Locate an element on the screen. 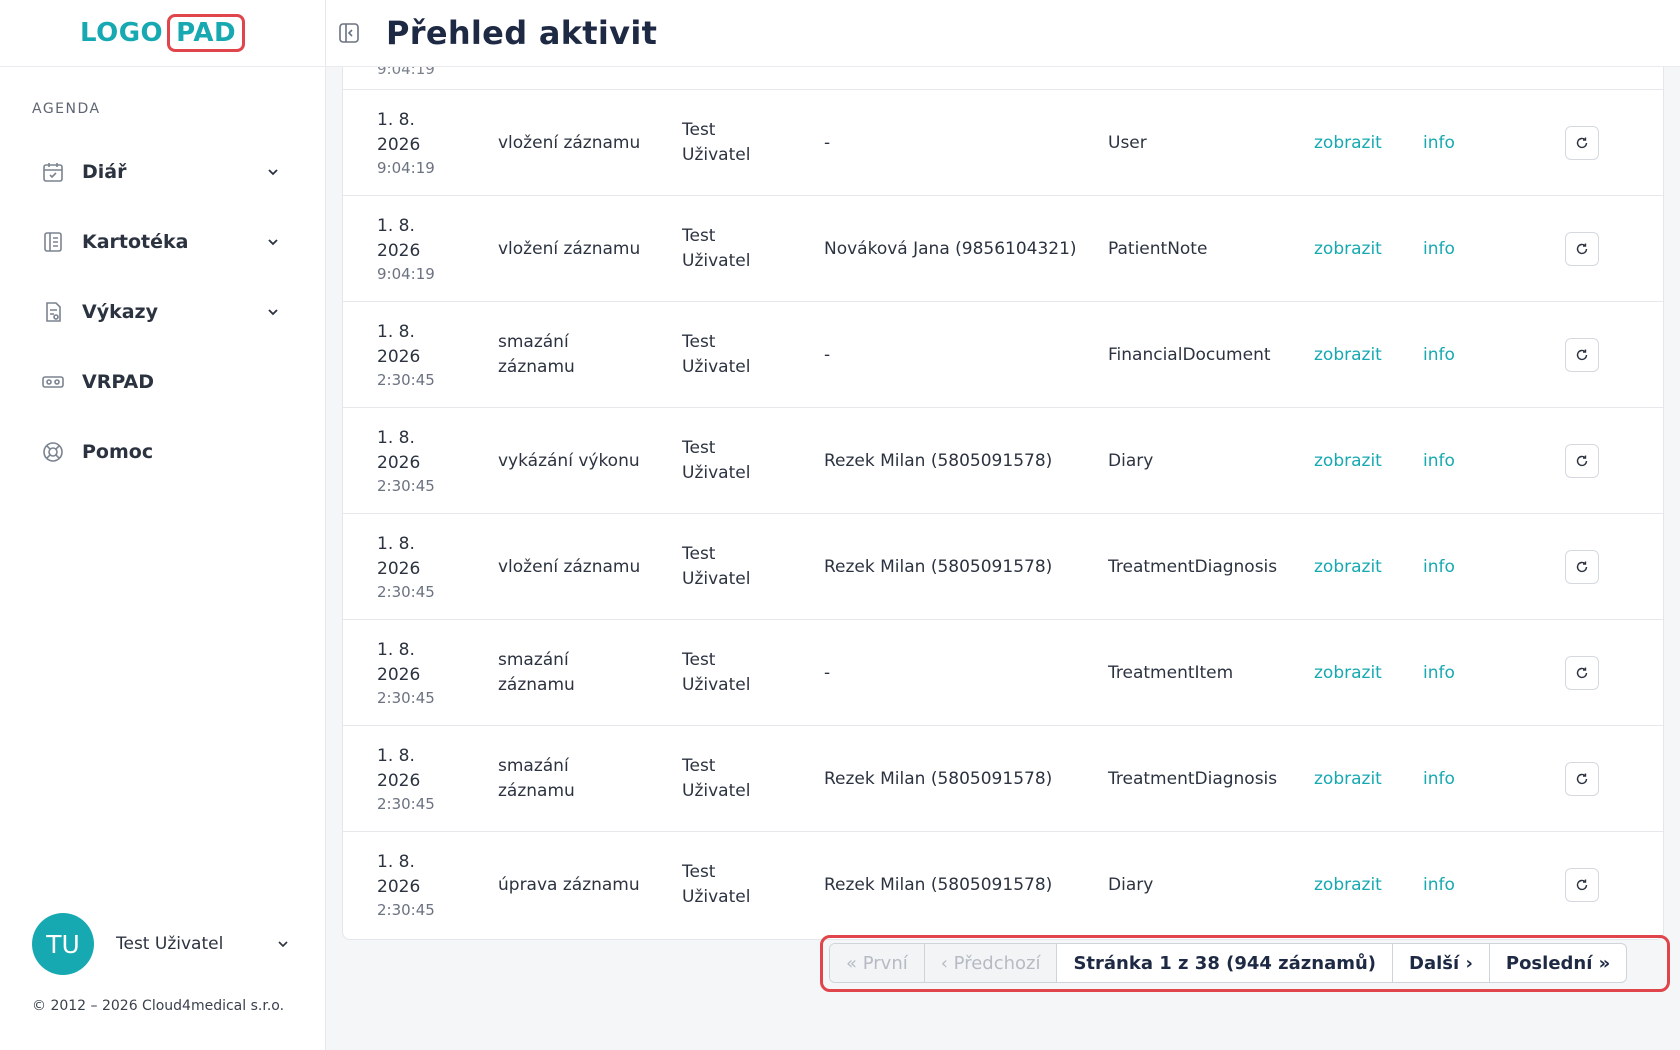  table-row: 9:04:19 is located at coordinates (1003, 78).